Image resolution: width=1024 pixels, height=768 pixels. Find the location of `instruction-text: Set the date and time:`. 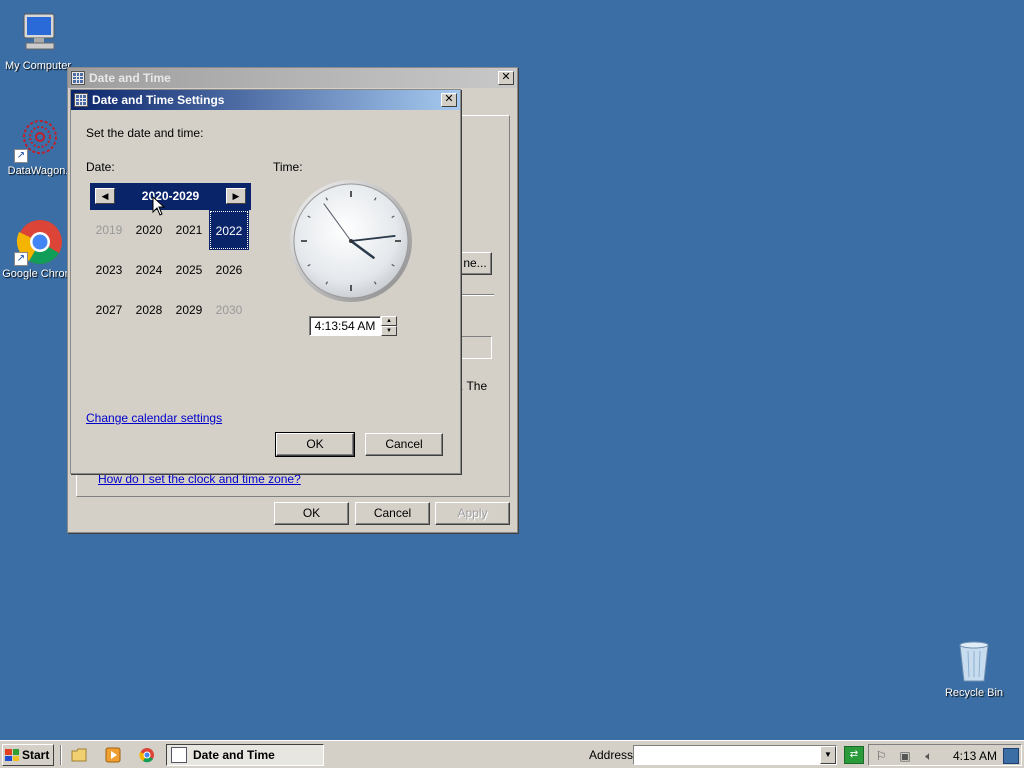

instruction-text: Set the date and time: is located at coordinates (145, 133).